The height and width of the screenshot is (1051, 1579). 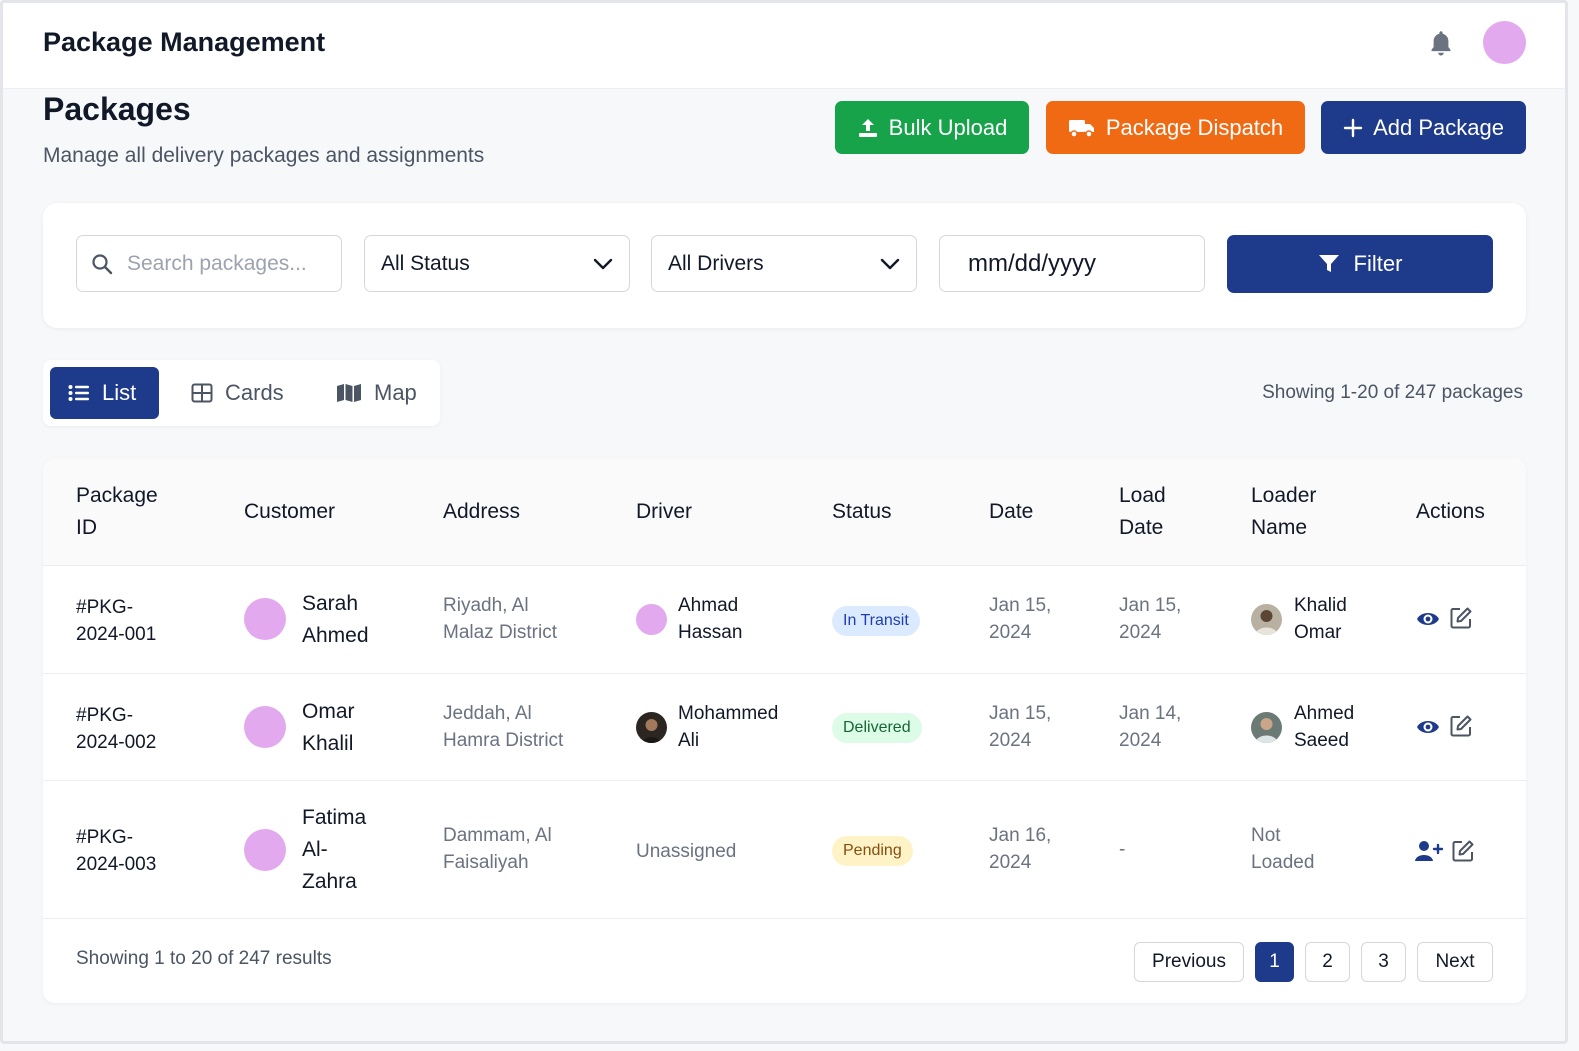 I want to click on view-cards-button: Cards, so click(x=237, y=393).